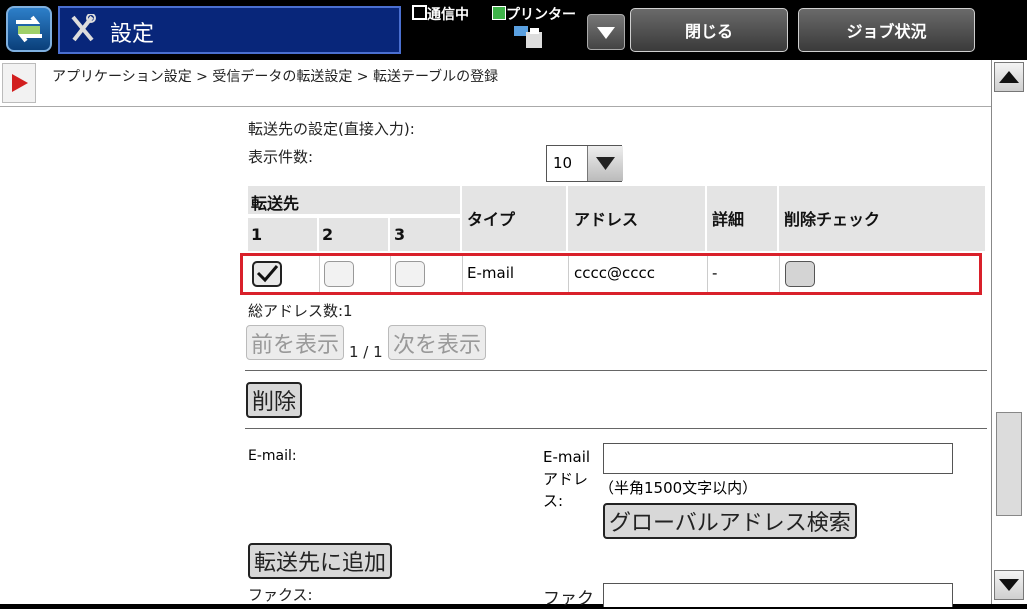 This screenshot has width=1027, height=609. Describe the element at coordinates (283, 234) in the screenshot. I see `col-header-1: 1` at that location.